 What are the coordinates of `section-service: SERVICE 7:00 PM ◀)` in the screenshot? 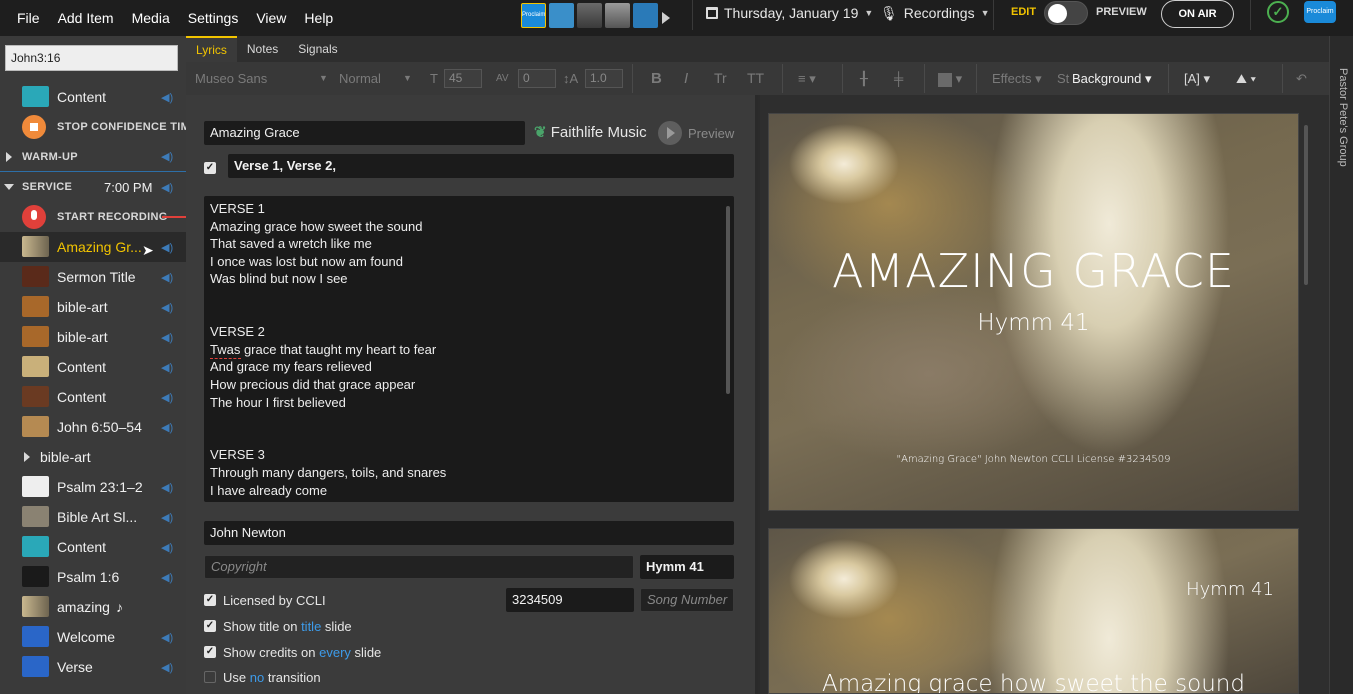 It's located at (93, 187).